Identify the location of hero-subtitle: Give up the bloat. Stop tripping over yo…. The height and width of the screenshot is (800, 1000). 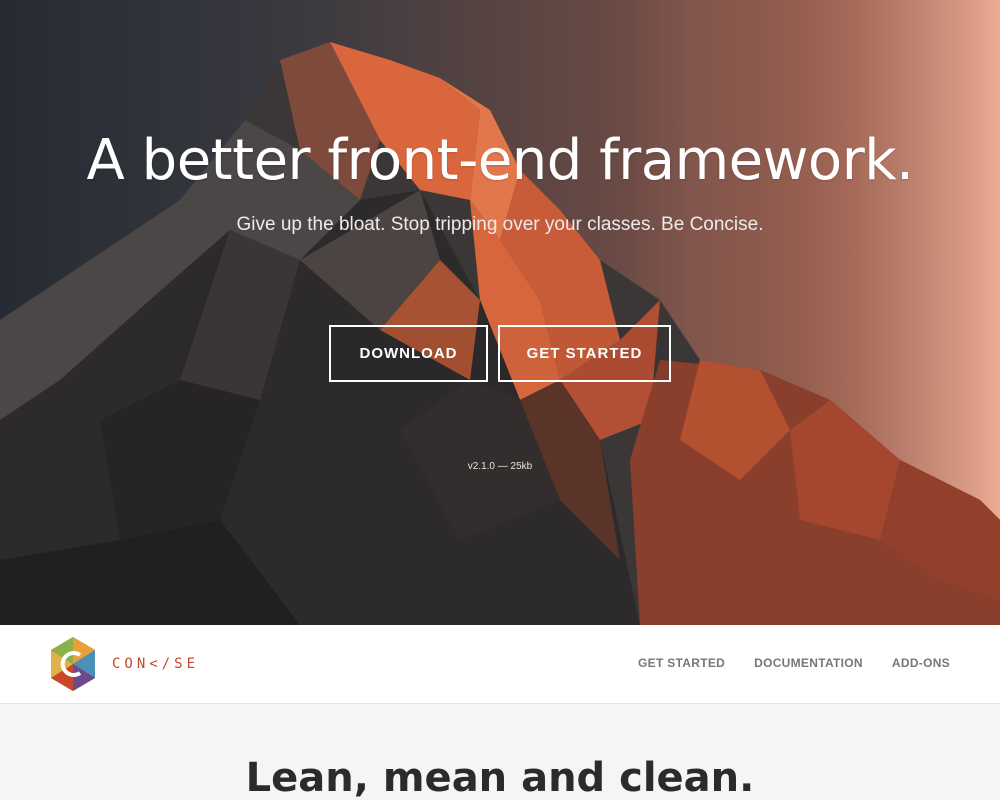
(500, 224).